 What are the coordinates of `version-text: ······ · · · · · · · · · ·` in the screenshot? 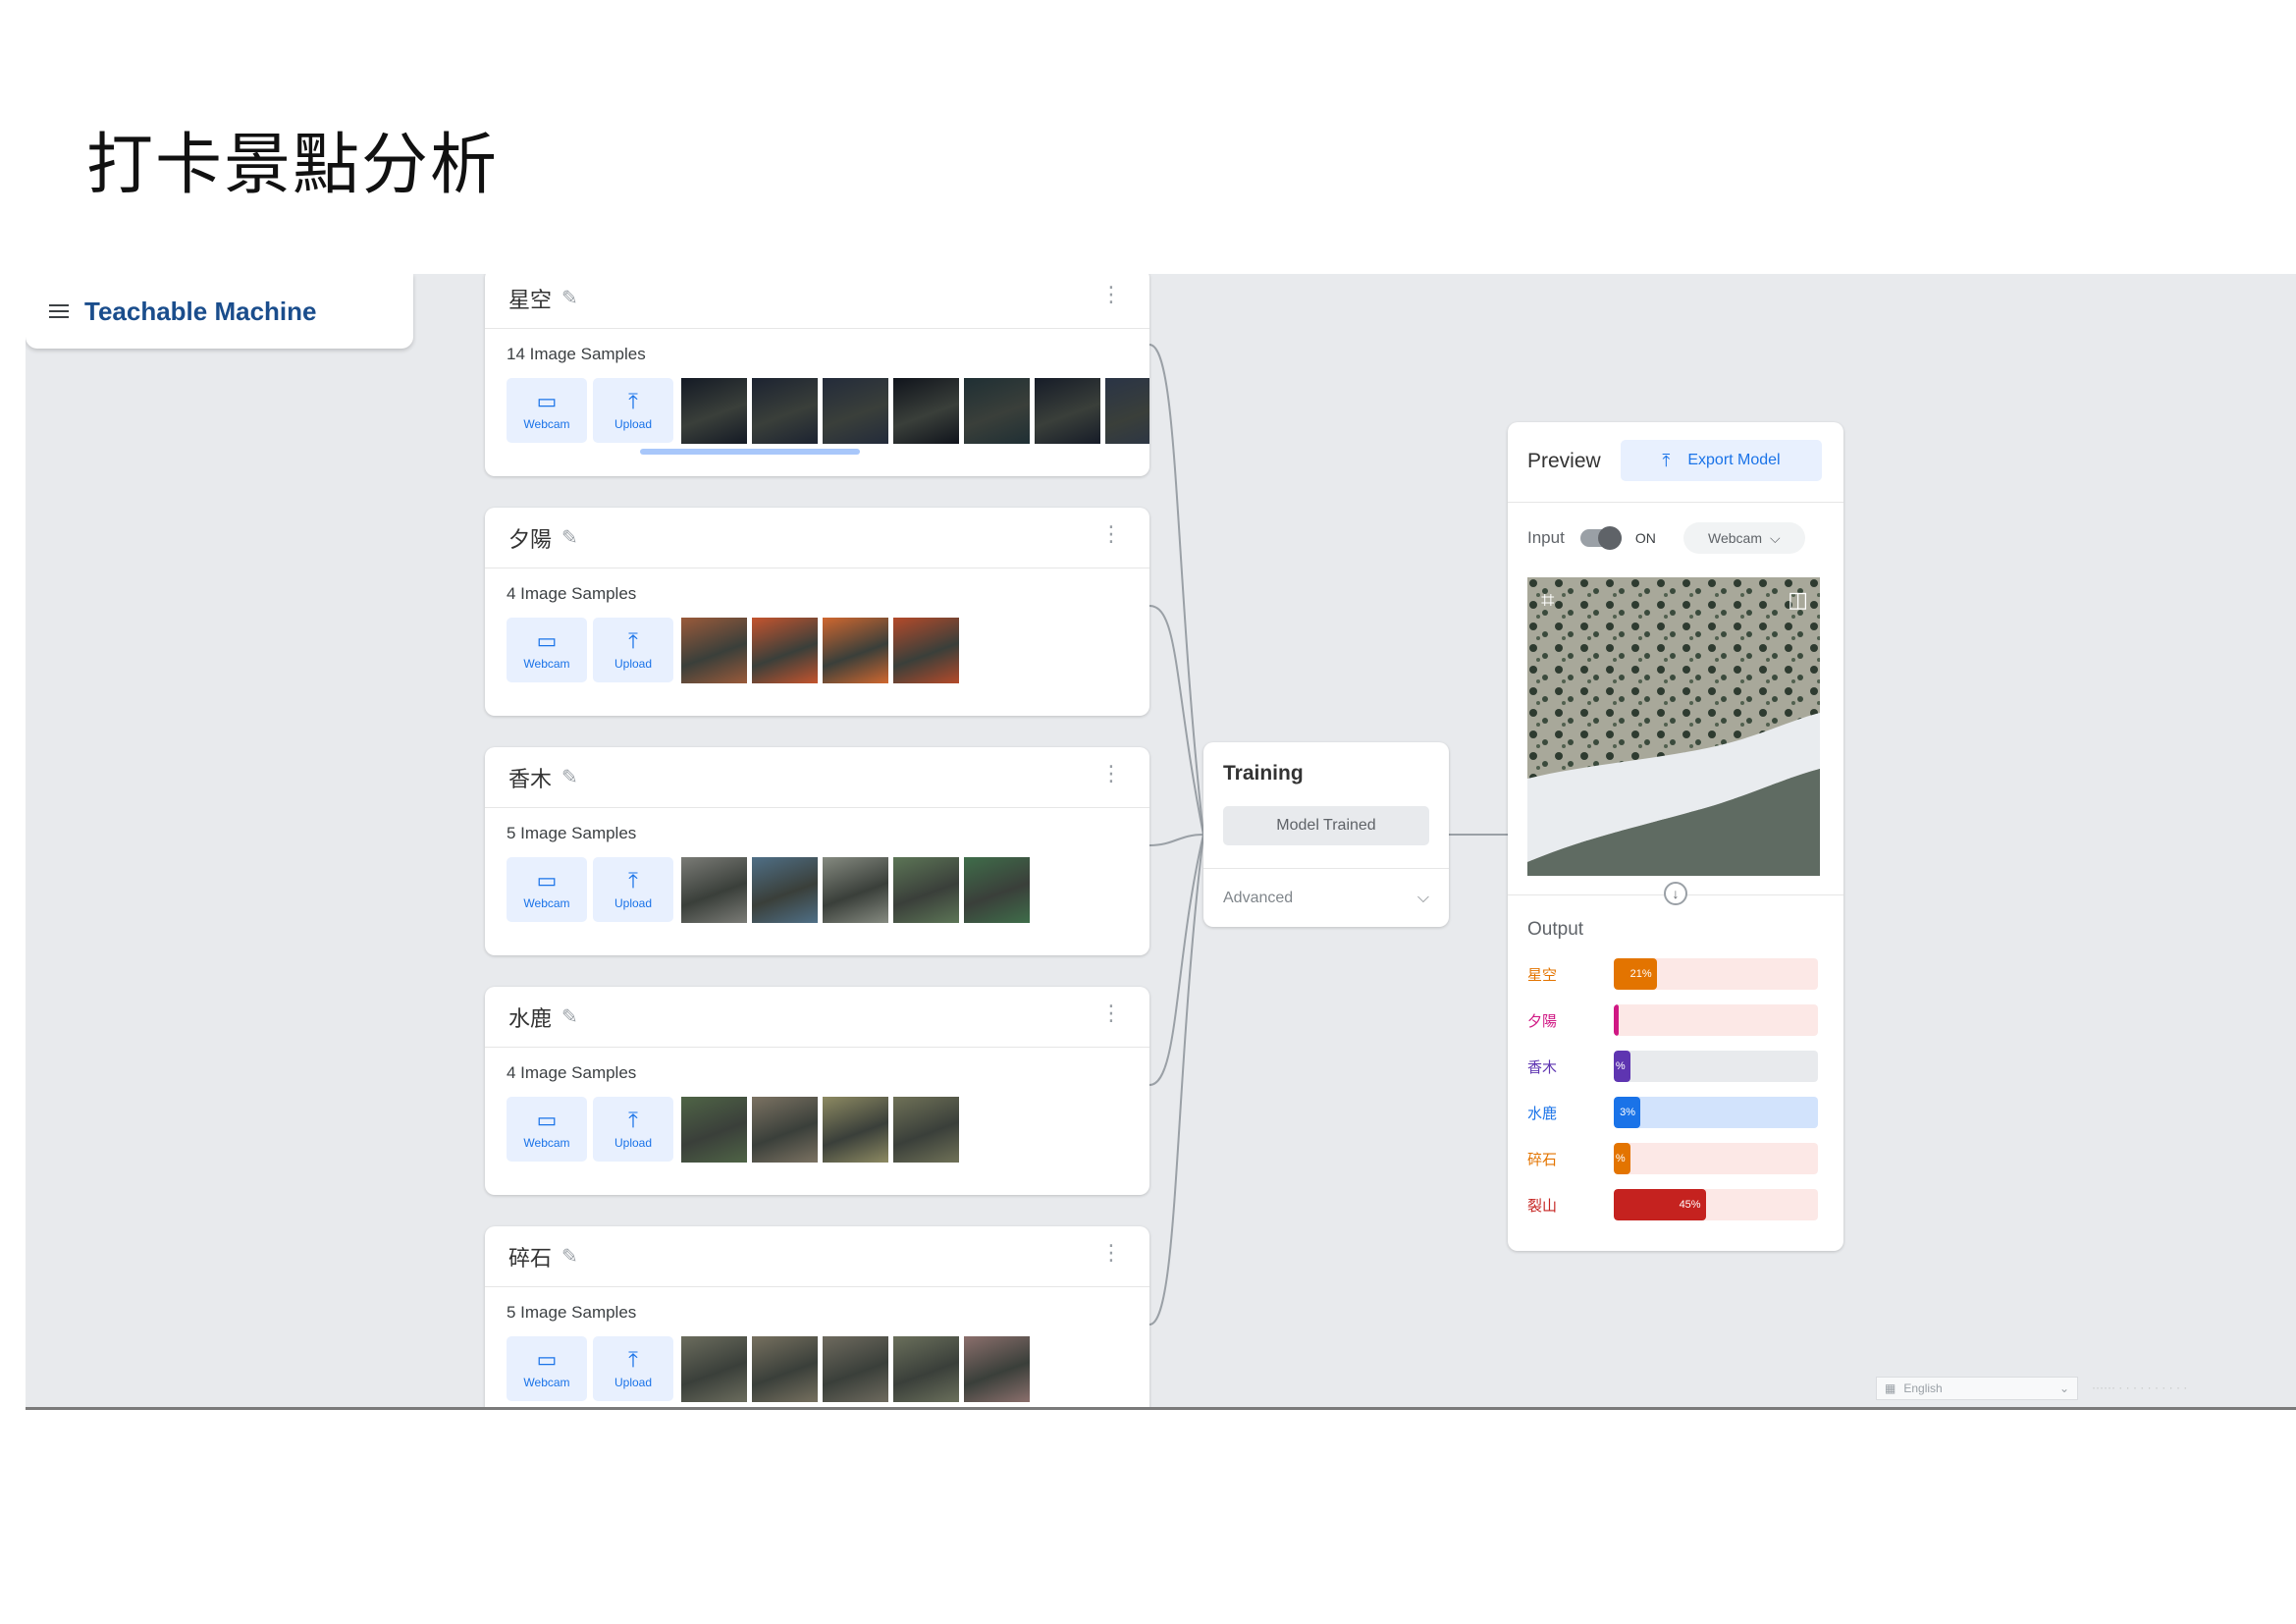 It's located at (2140, 1387).